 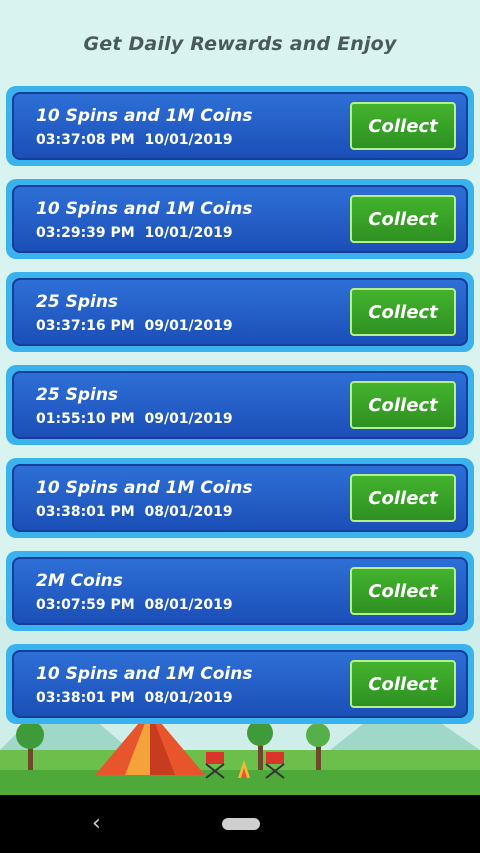 What do you see at coordinates (85, 326) in the screenshot?
I see `reward-time: 03:37:16 PM` at bounding box center [85, 326].